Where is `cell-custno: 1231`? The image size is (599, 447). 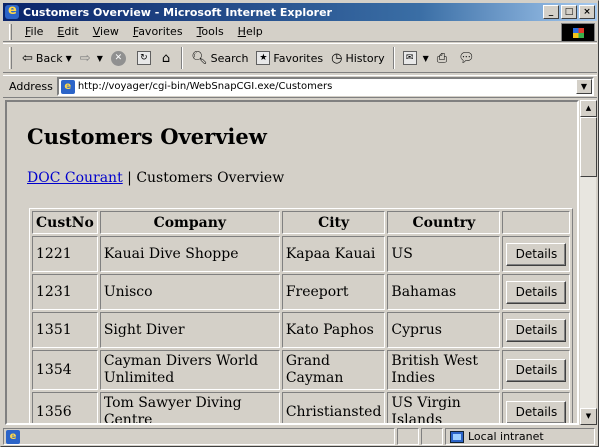 cell-custno: 1231 is located at coordinates (65, 292).